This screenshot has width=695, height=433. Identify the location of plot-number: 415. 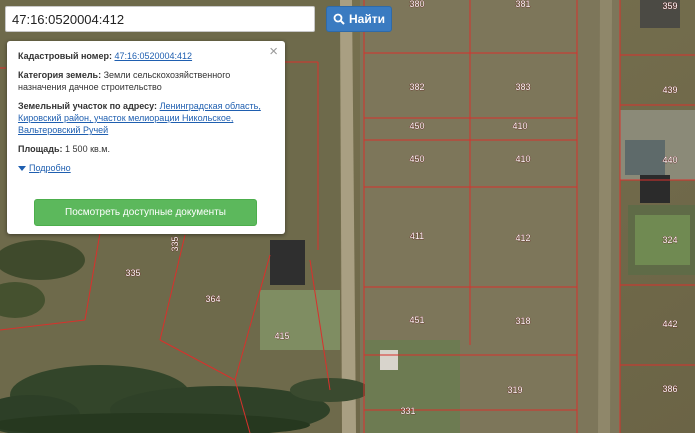
(281, 336).